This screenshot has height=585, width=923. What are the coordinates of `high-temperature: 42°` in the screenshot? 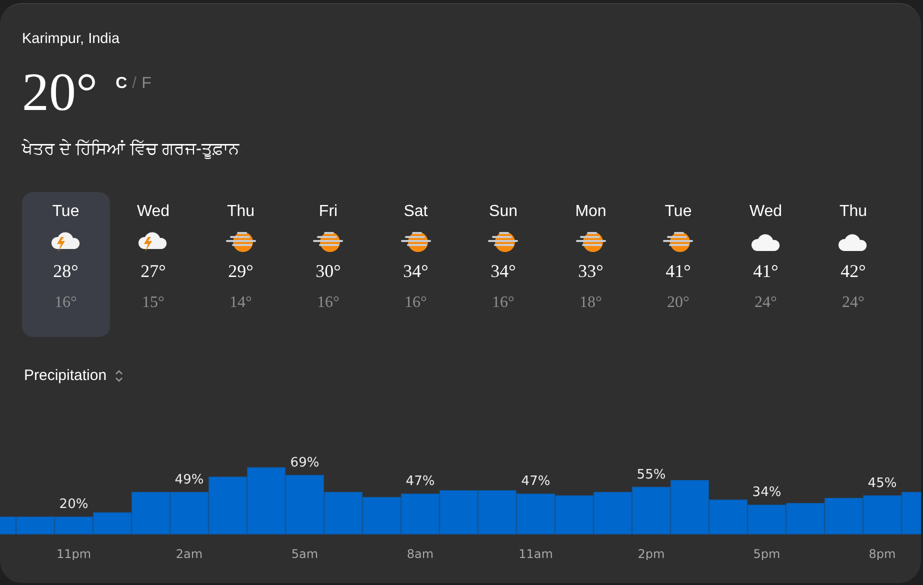 It's located at (853, 271).